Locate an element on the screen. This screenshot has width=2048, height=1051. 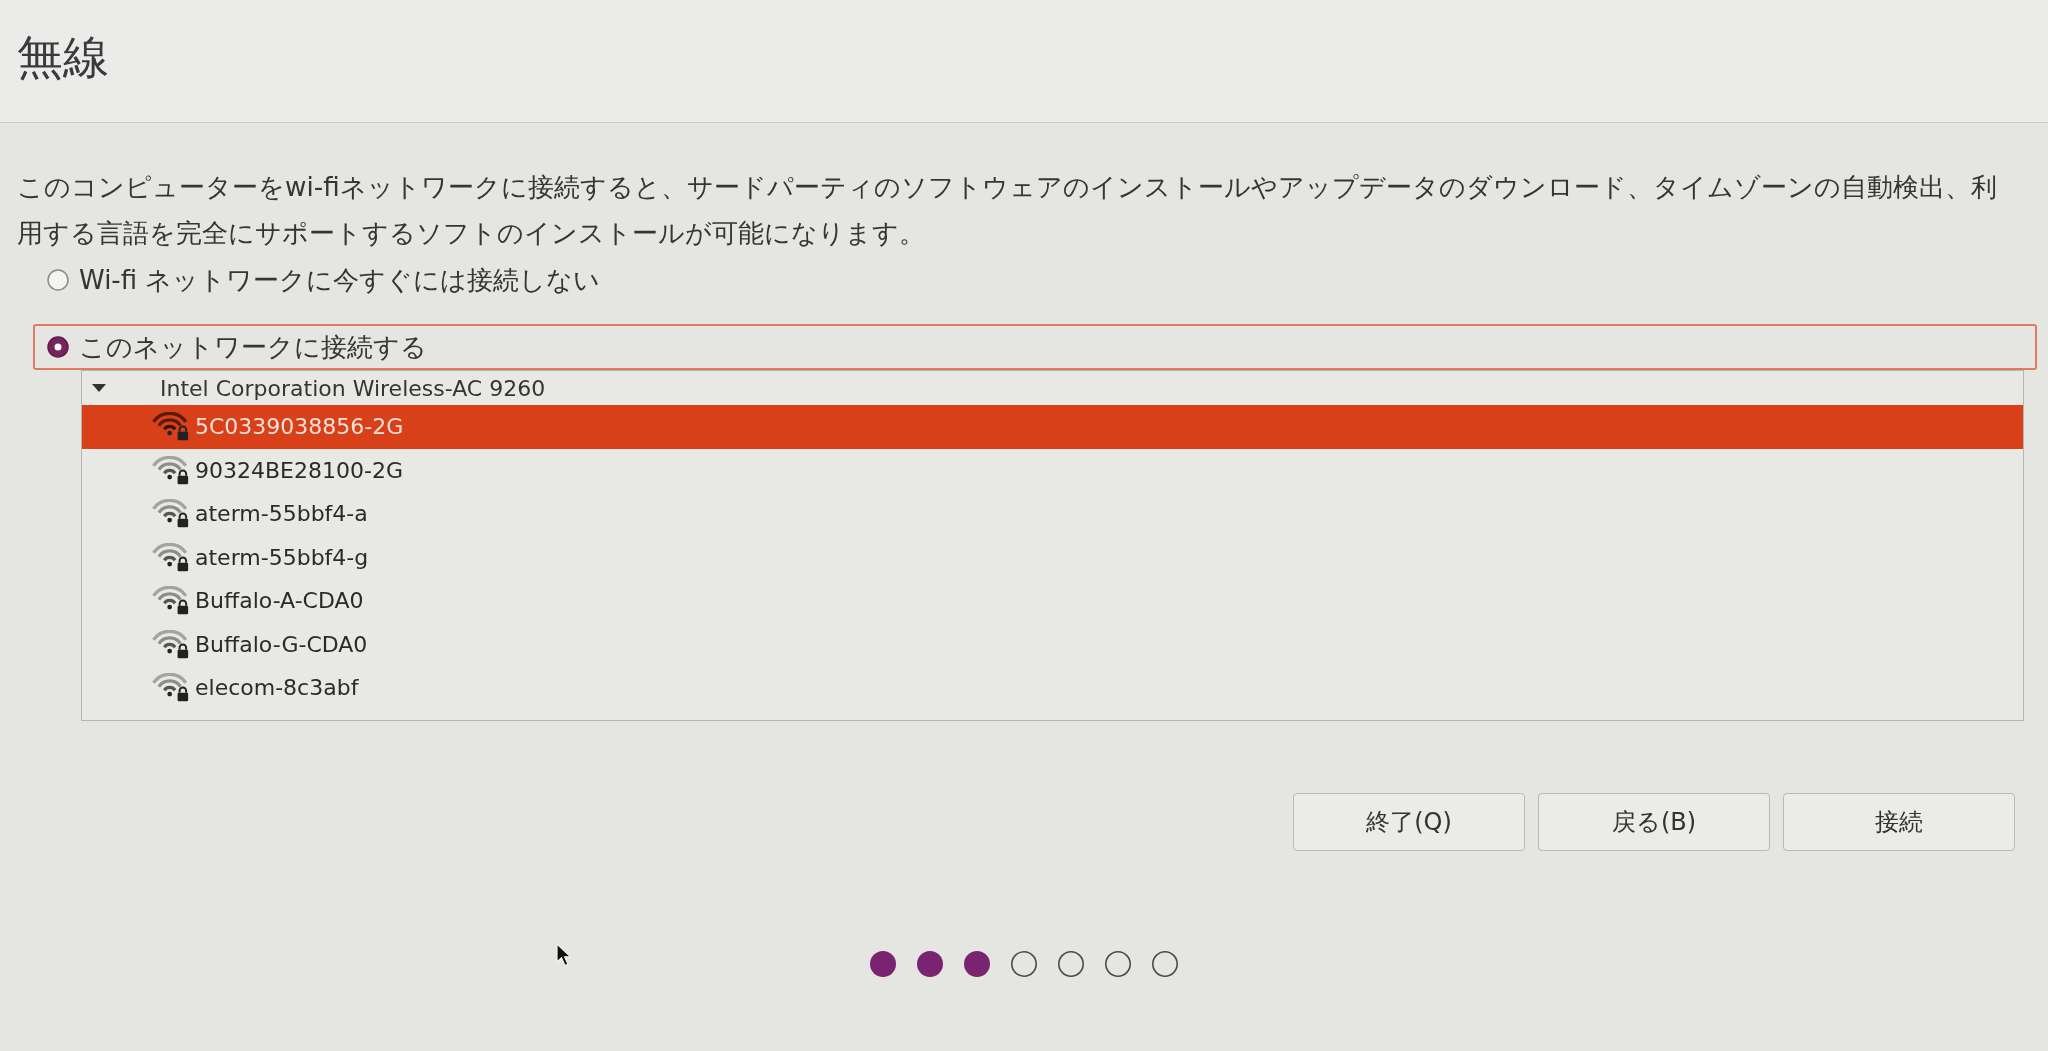
expander-triangle-icon is located at coordinates (99, 388).